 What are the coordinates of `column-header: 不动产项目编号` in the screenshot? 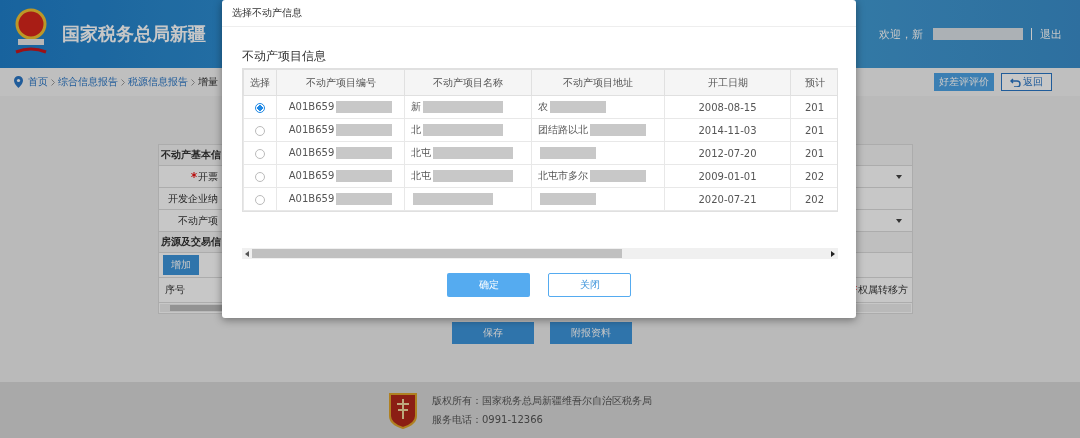 It's located at (340, 82).